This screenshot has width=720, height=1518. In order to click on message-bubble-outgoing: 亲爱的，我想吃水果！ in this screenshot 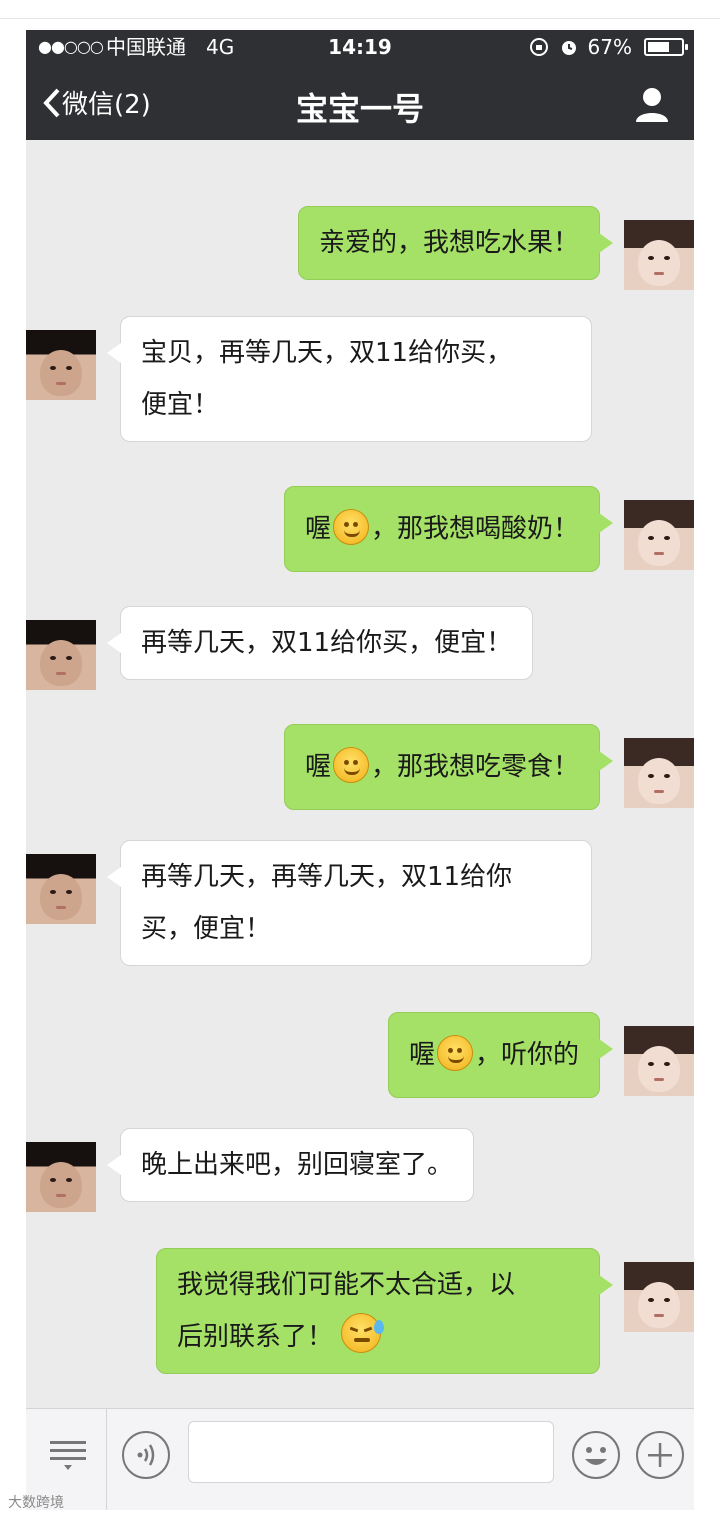, I will do `click(455, 243)`.